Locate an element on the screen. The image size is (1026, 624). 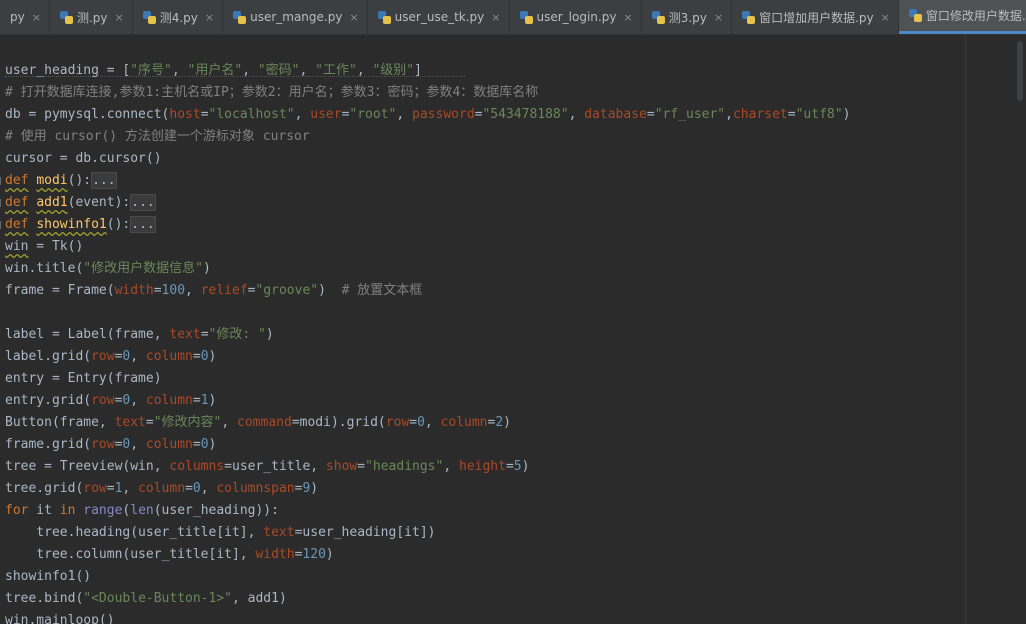
code-line: win.mainloop() is located at coordinates (60, 617).